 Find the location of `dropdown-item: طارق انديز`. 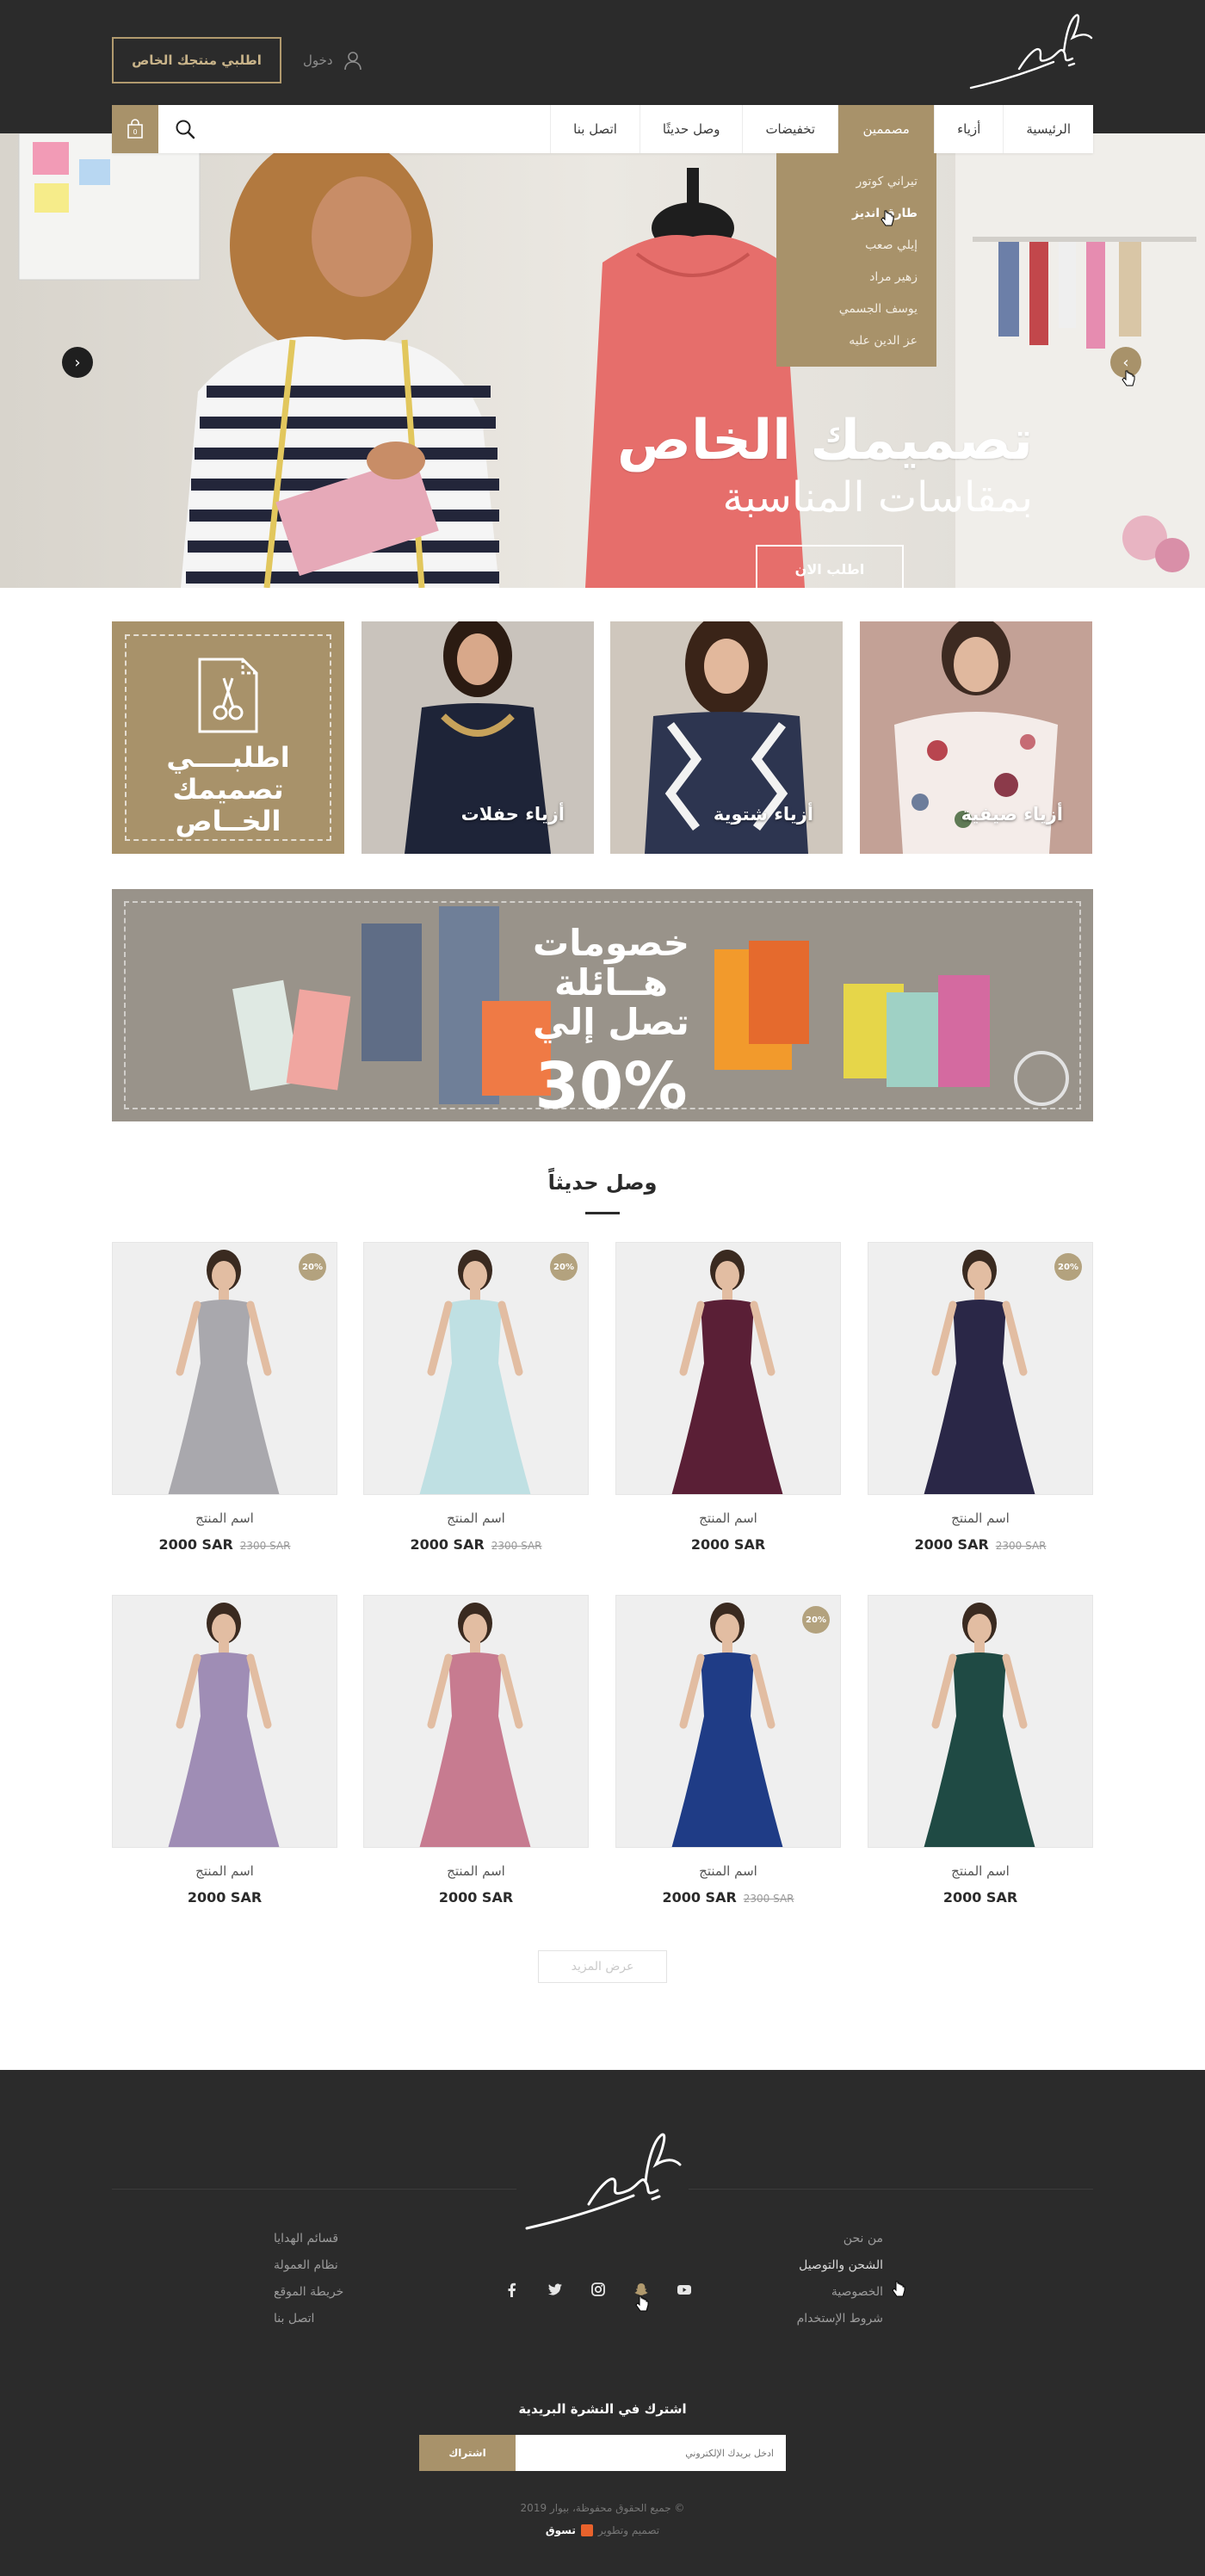

dropdown-item: طارق انديز is located at coordinates (856, 213).